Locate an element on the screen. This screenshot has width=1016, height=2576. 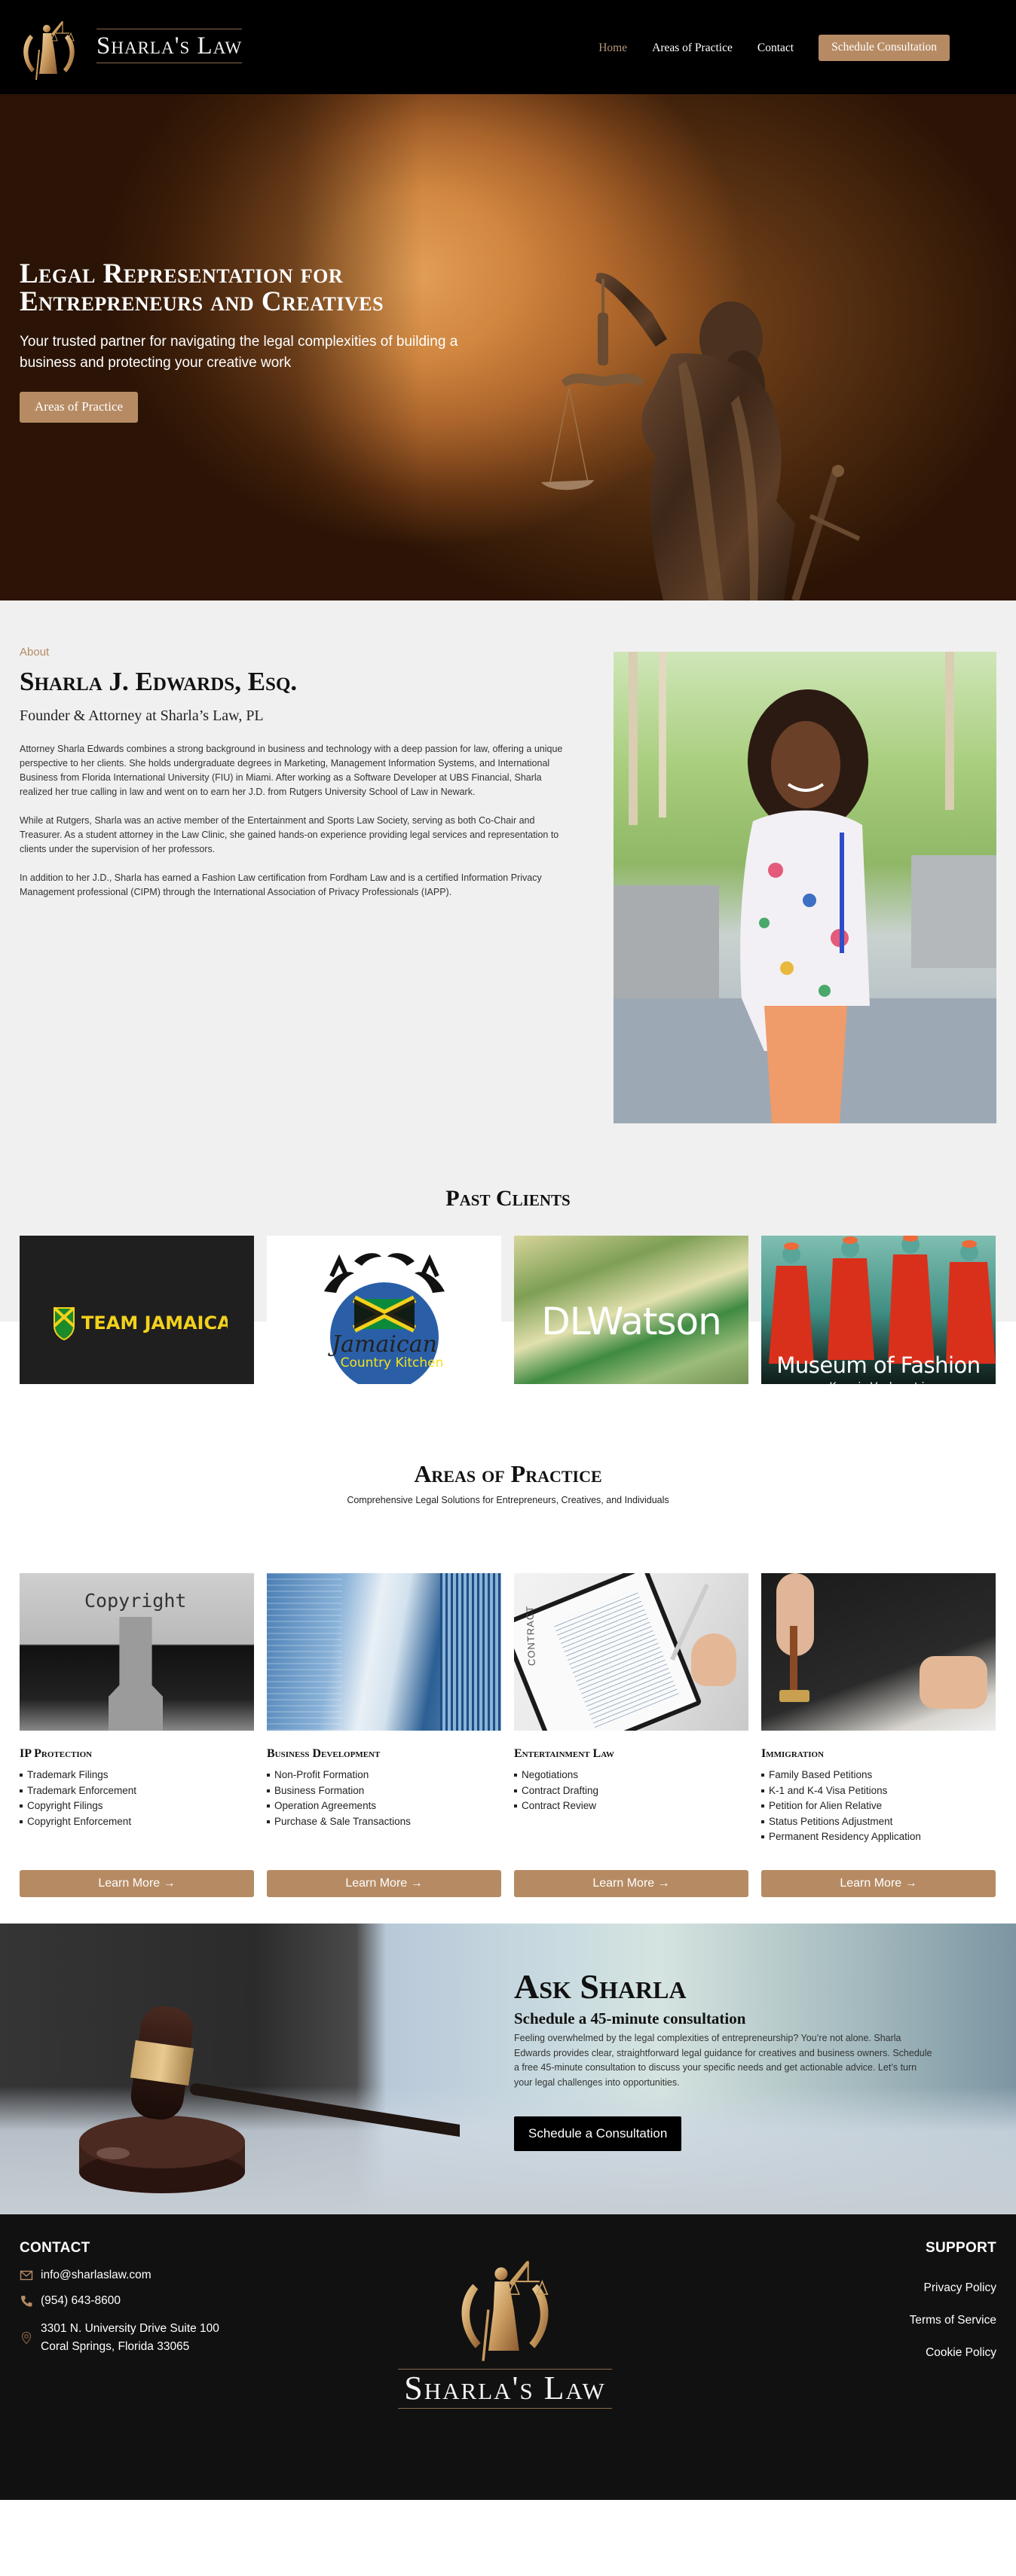
site-logo: Sharla's Law is located at coordinates (130, 46).